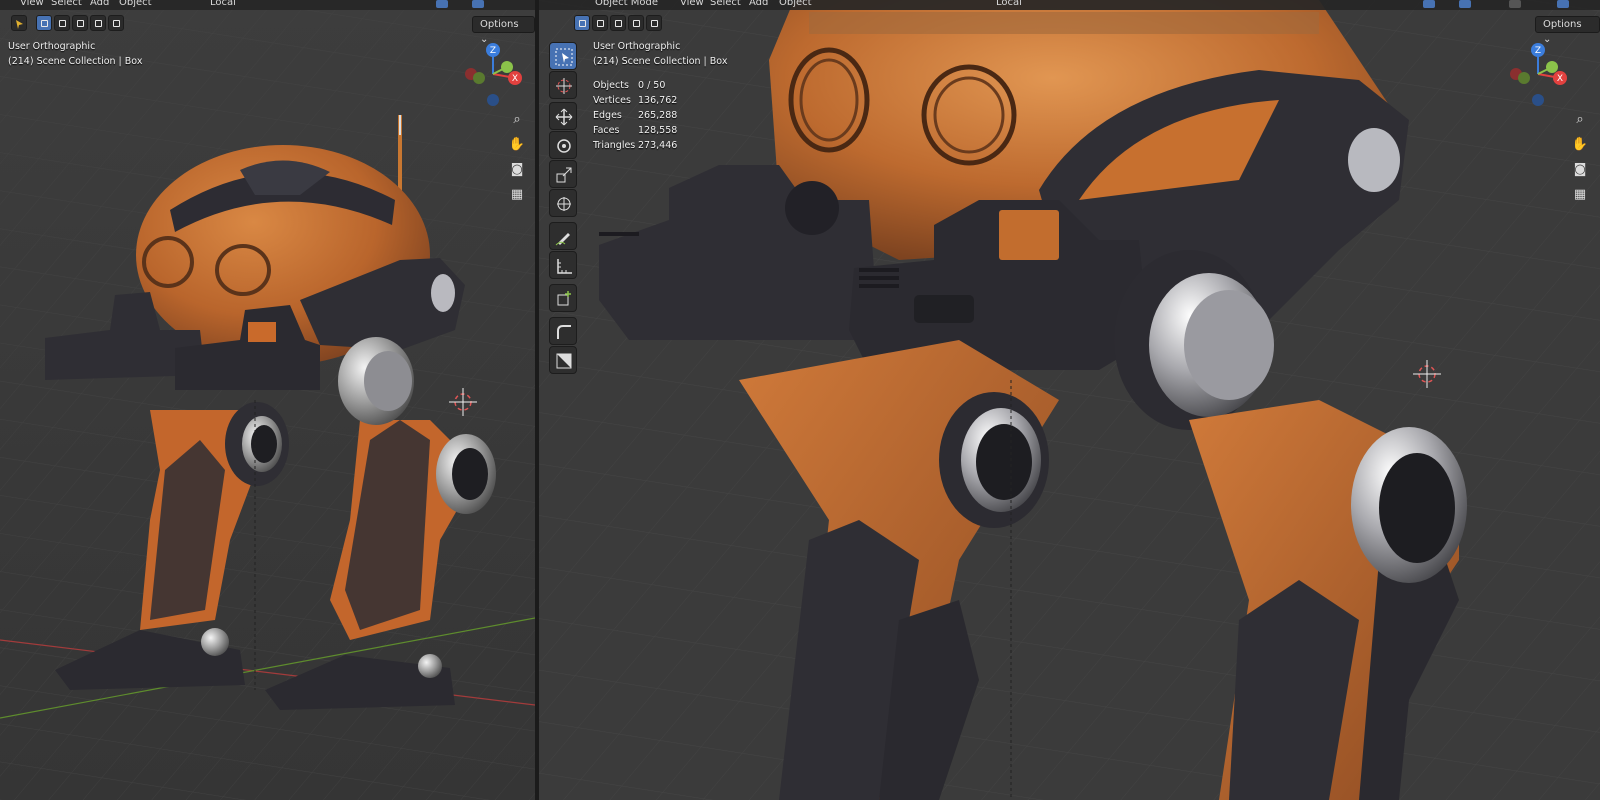 The image size is (1600, 800). Describe the element at coordinates (1515, 4) in the screenshot. I see `shading-solid-icon` at that location.